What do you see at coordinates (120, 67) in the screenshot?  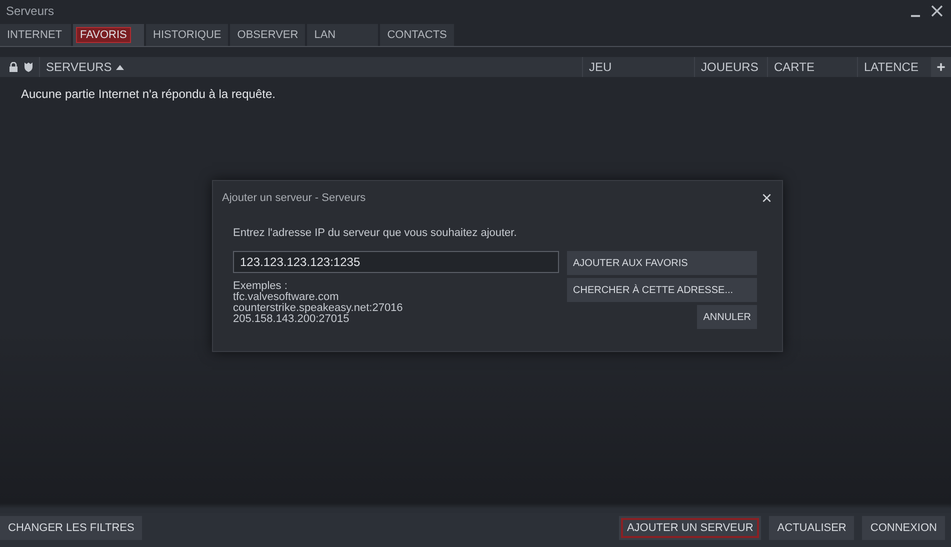 I see `sort-up-icon` at bounding box center [120, 67].